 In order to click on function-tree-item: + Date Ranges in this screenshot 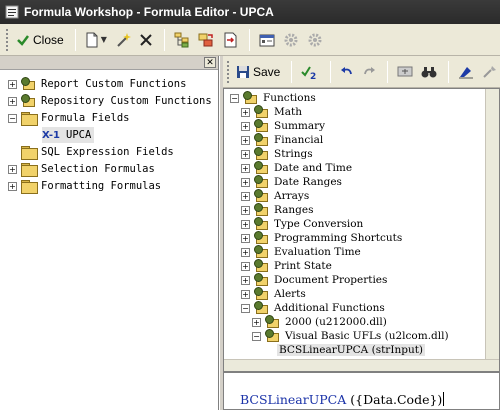, I will do `click(291, 182)`.